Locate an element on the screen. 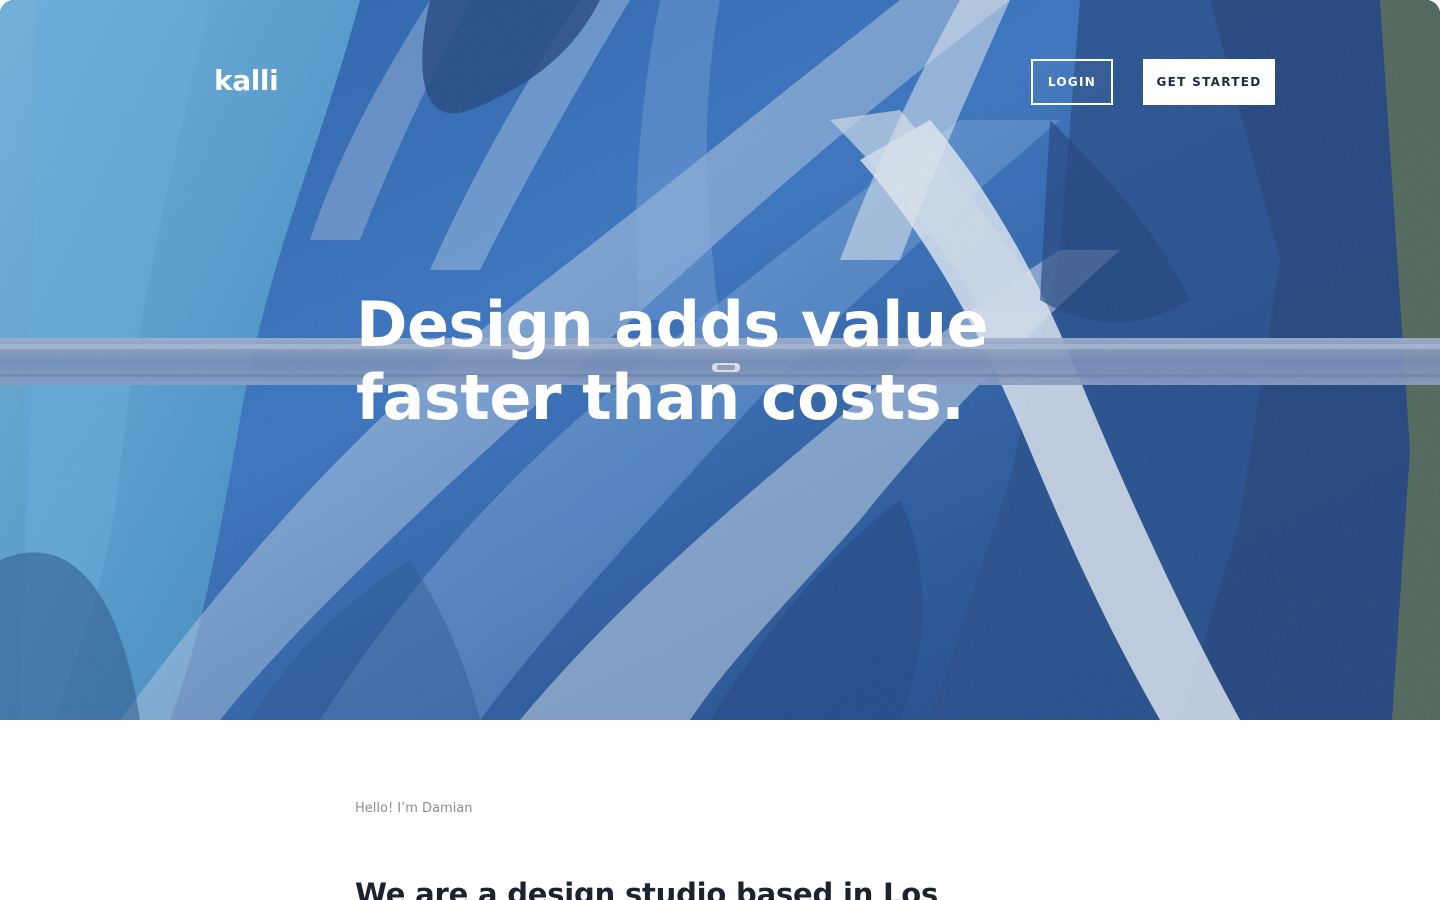  hero-title-line-1: Design adds value is located at coordinates (672, 324).